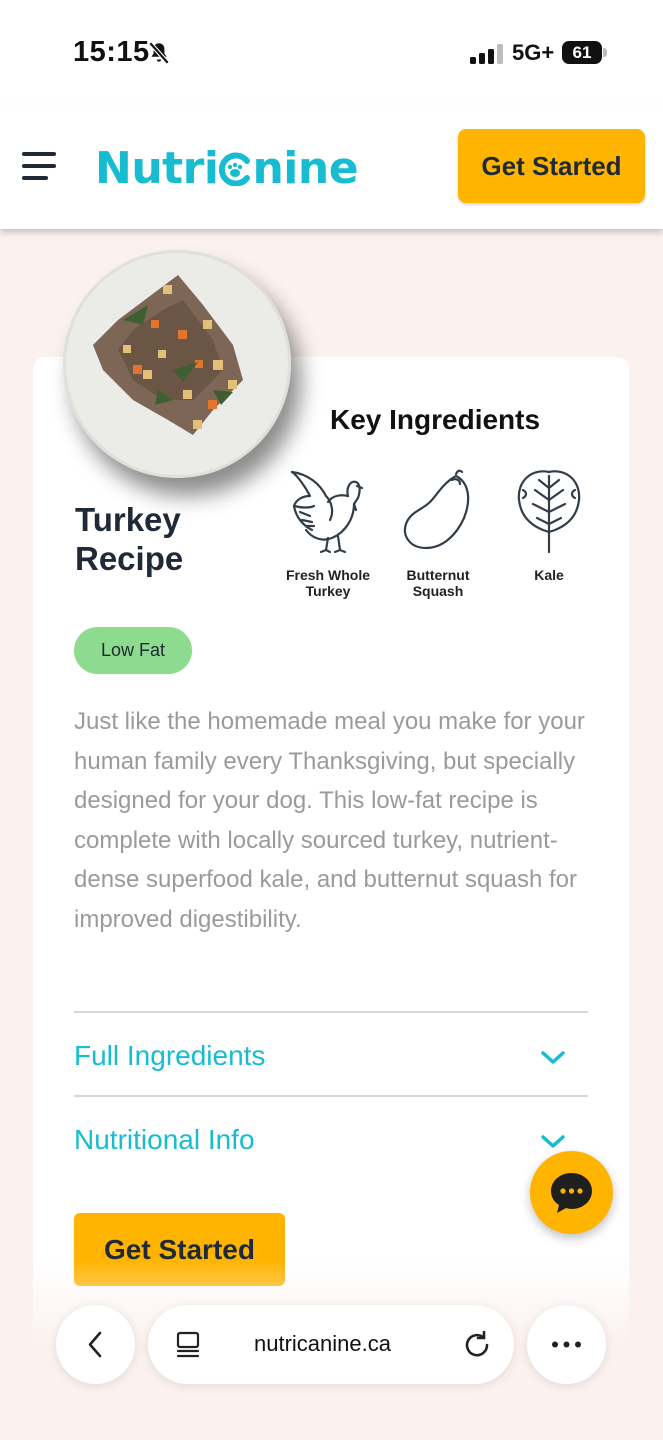 The image size is (663, 1440). Describe the element at coordinates (159, 53) in the screenshot. I see `bell-off-icon` at that location.